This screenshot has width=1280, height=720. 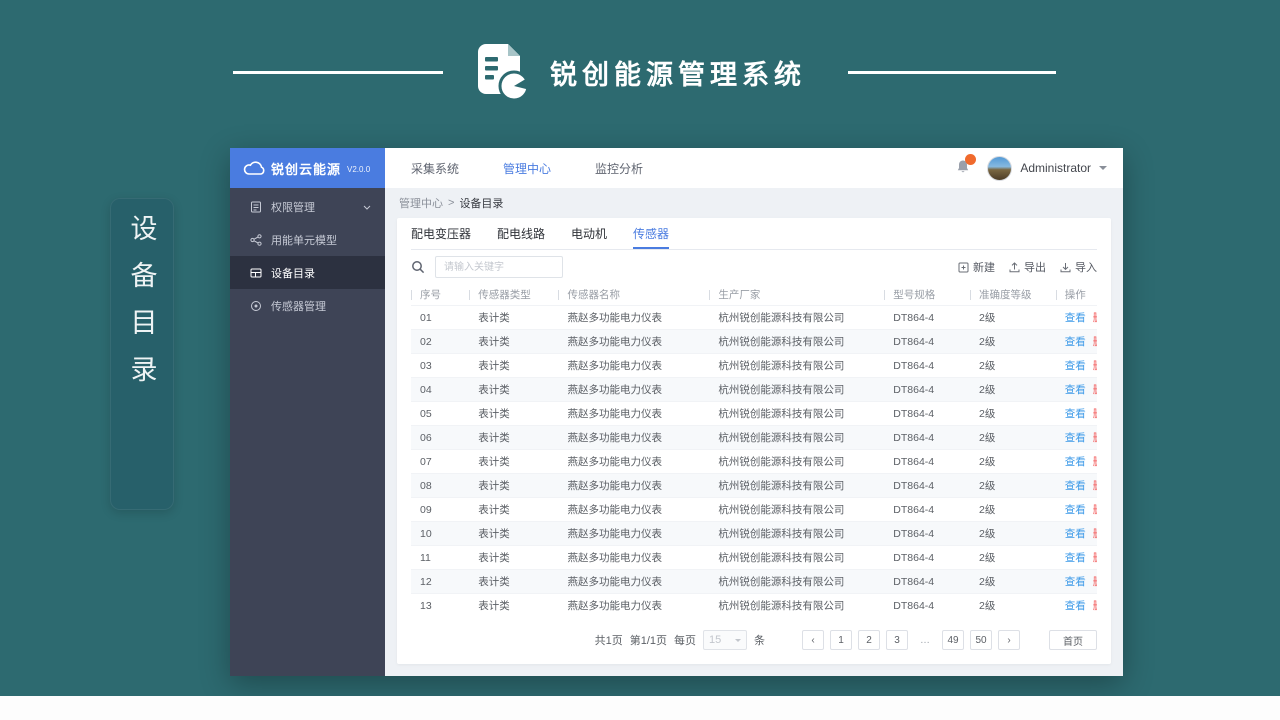 What do you see at coordinates (435, 168) in the screenshot?
I see `nav-item-collection: 采集系统` at bounding box center [435, 168].